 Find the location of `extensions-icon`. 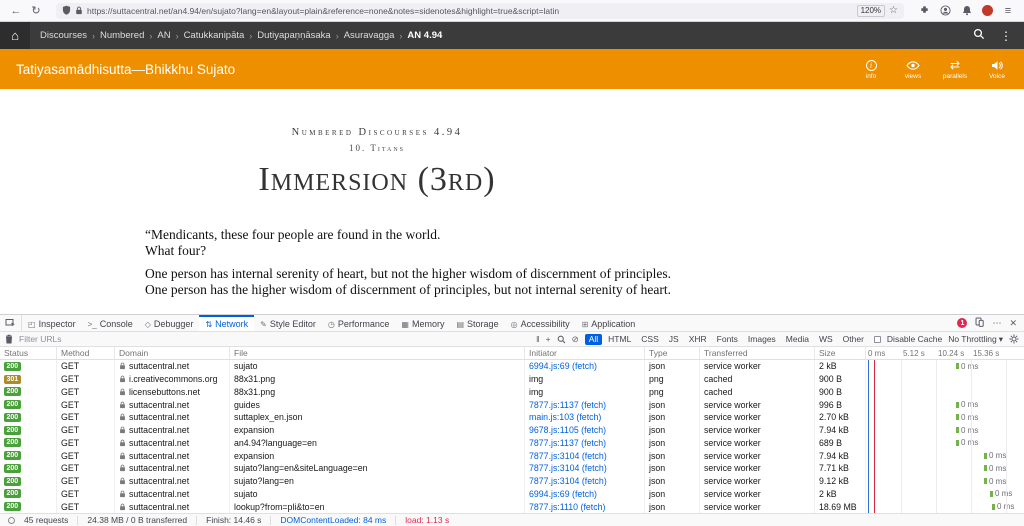

extensions-icon is located at coordinates (924, 10).